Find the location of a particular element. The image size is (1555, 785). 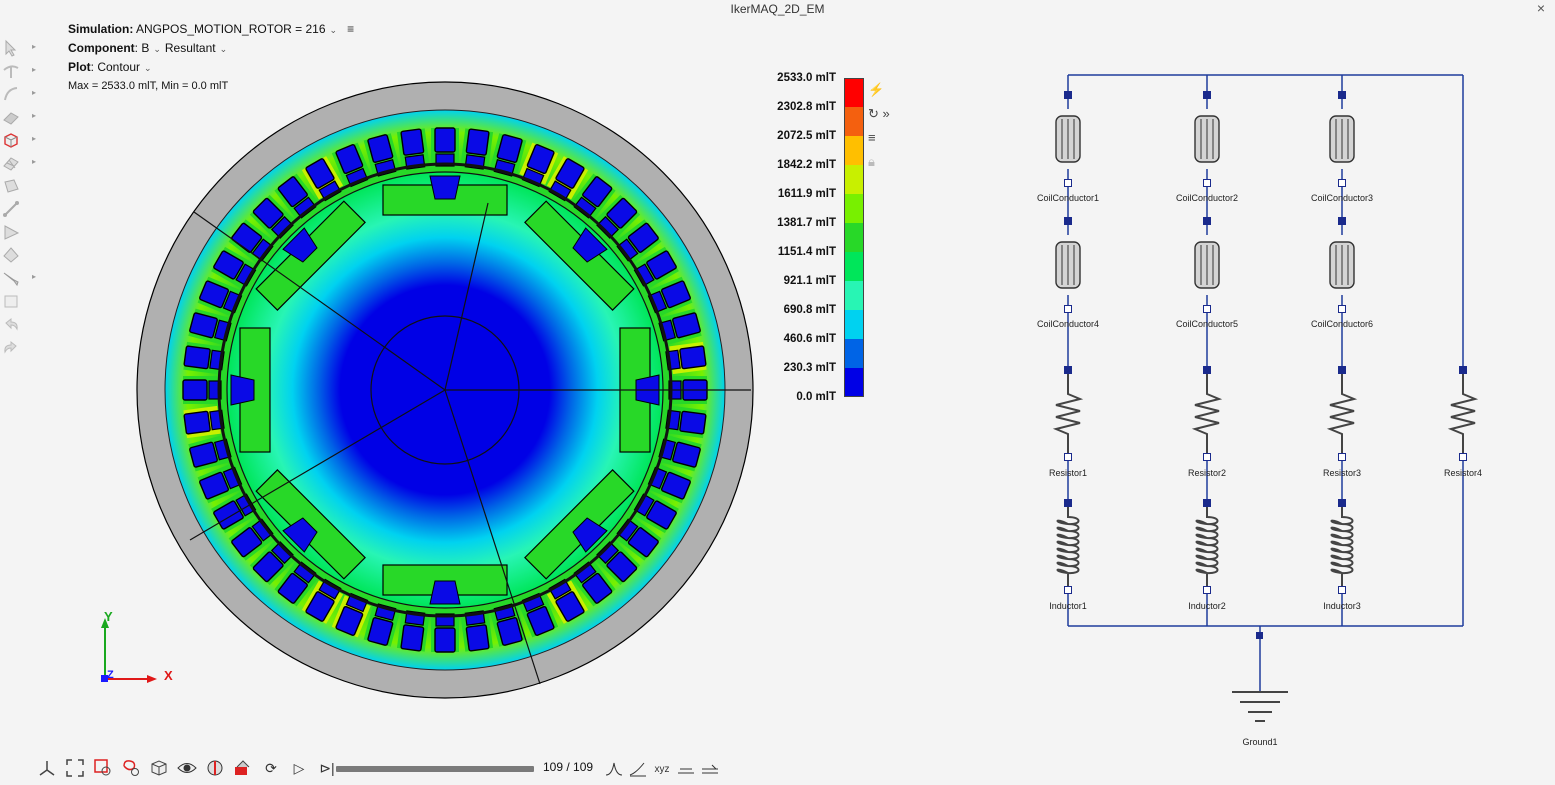

plot-label: Plot is located at coordinates (79, 67).